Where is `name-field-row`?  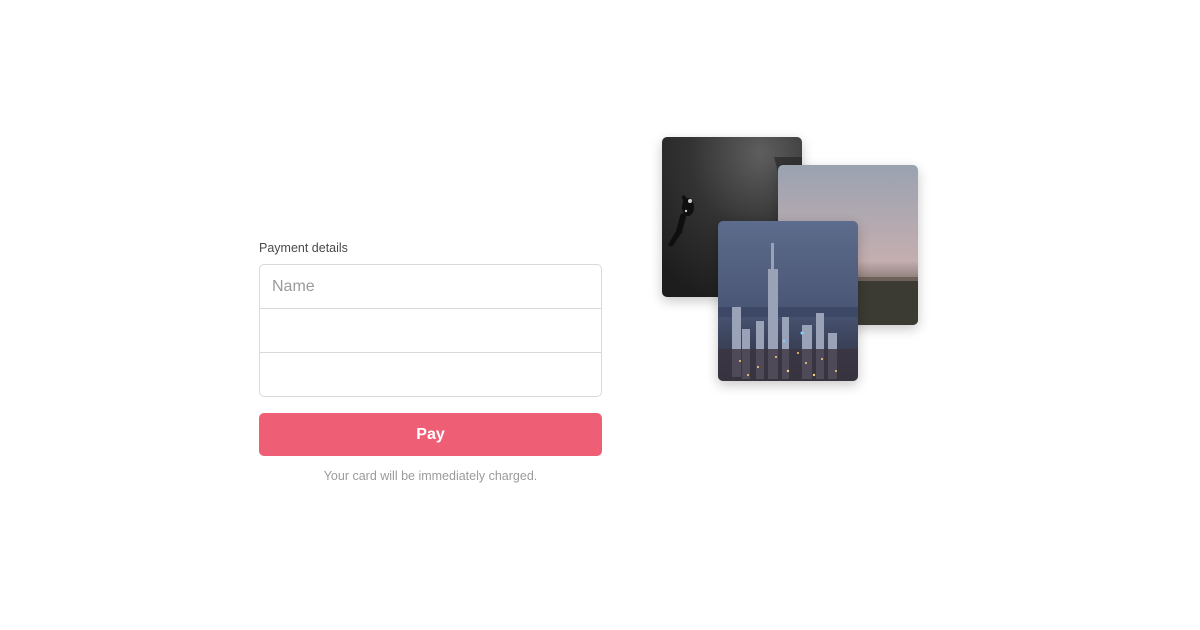
name-field-row is located at coordinates (430, 286).